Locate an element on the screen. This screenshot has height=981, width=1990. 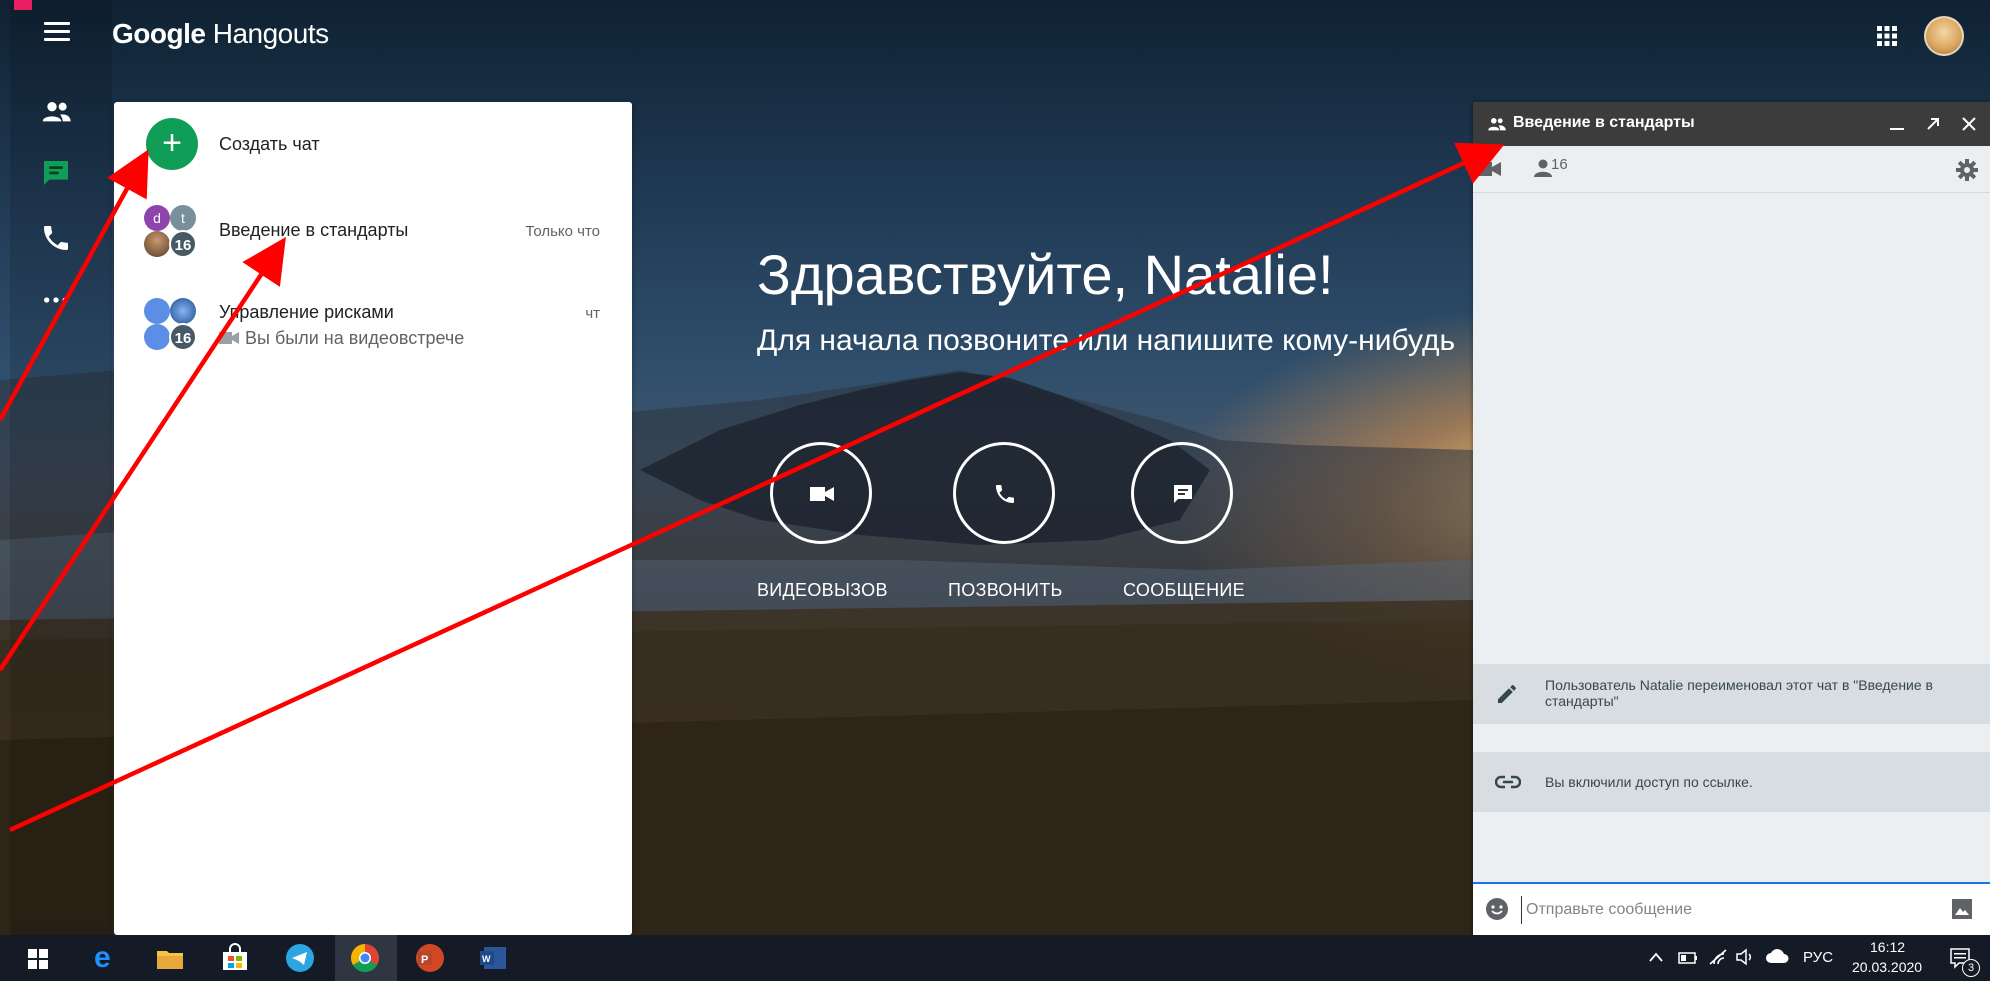
group-icon is located at coordinates (1497, 124).